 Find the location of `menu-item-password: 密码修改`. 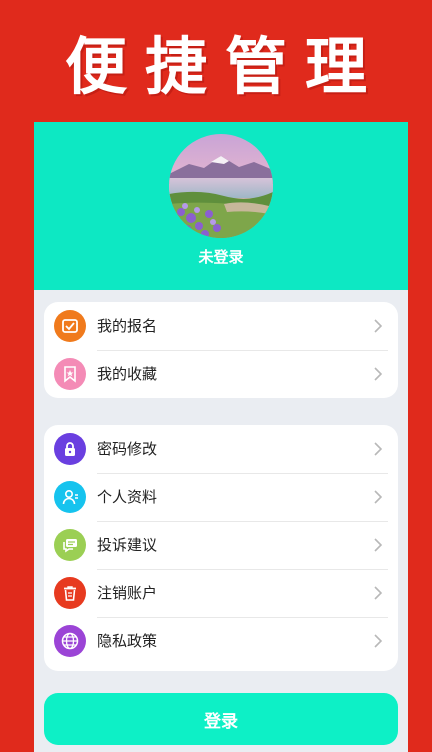

menu-item-password: 密码修改 is located at coordinates (221, 449).